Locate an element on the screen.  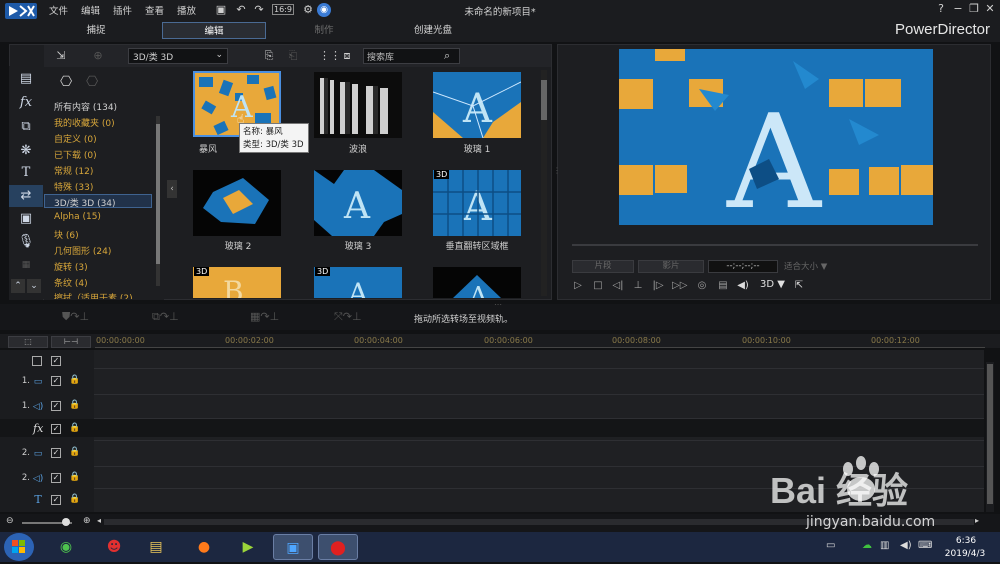
preview-settings-icon: ▤ is located at coordinates (723, 286).